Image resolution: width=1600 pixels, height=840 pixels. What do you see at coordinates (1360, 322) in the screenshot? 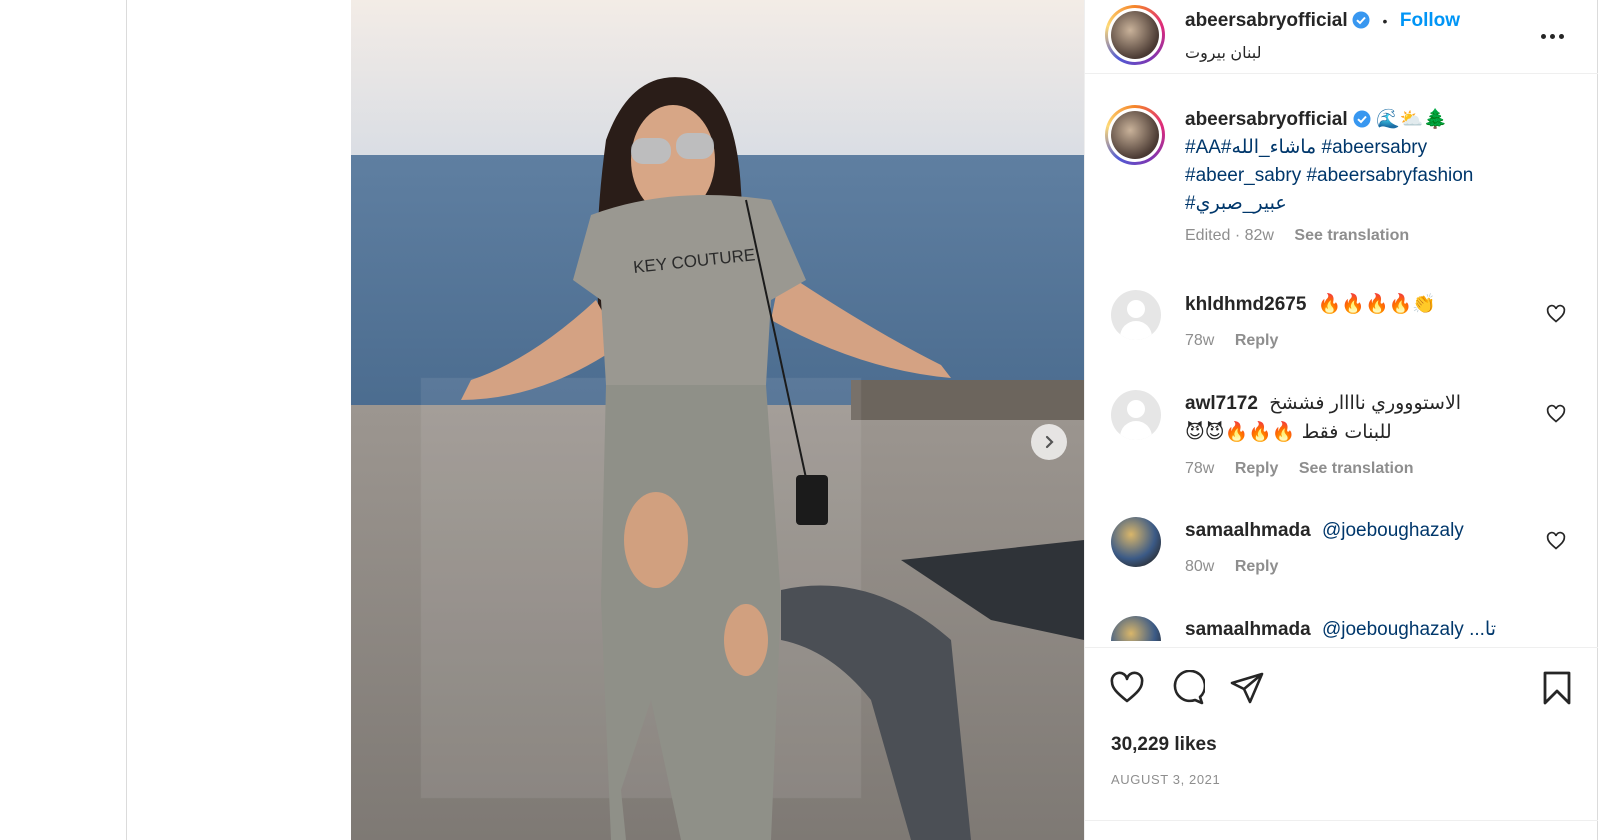
I see `comment-body: khldhmd2675 🔥🔥🔥🔥👏 78w Reply` at bounding box center [1360, 322].